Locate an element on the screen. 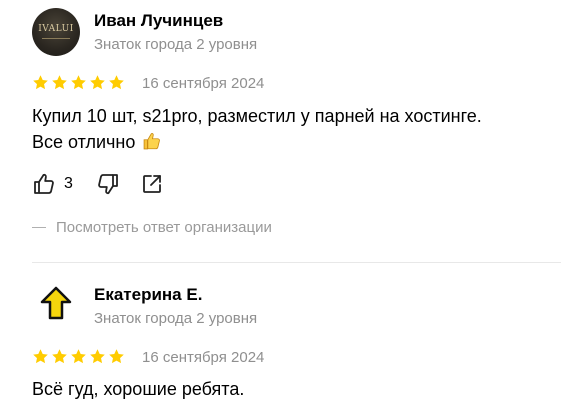  author-name: Екатерина Е. is located at coordinates (148, 295).